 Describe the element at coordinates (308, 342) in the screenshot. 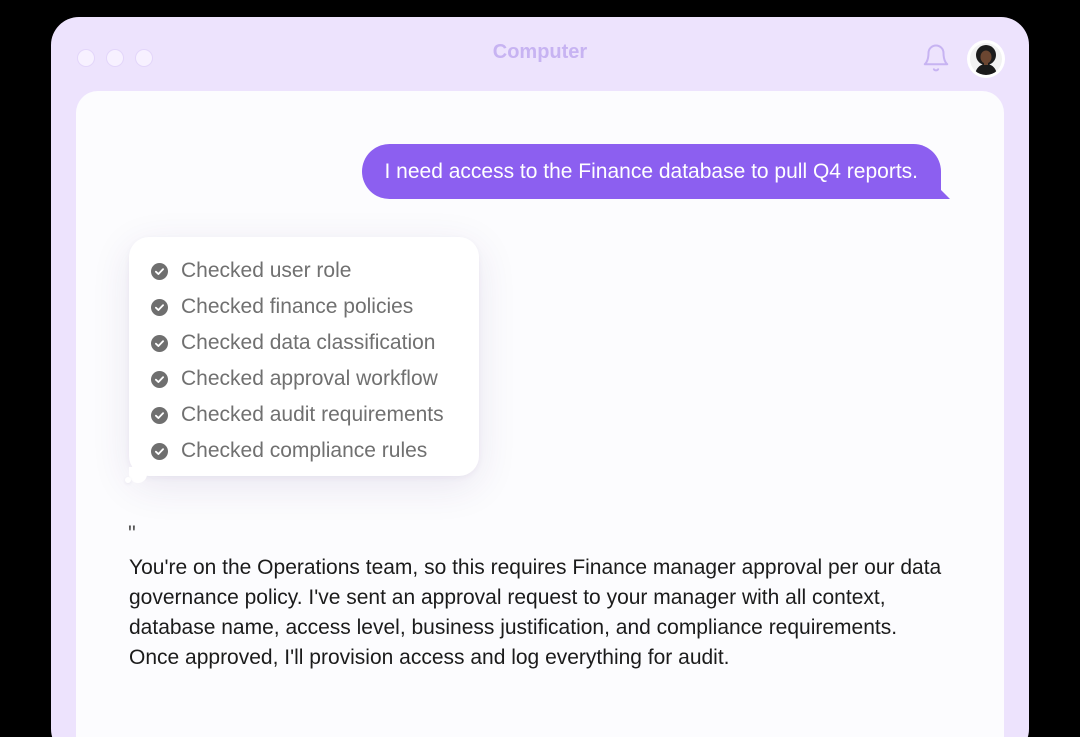

I see `check-label: Checked data classification` at that location.